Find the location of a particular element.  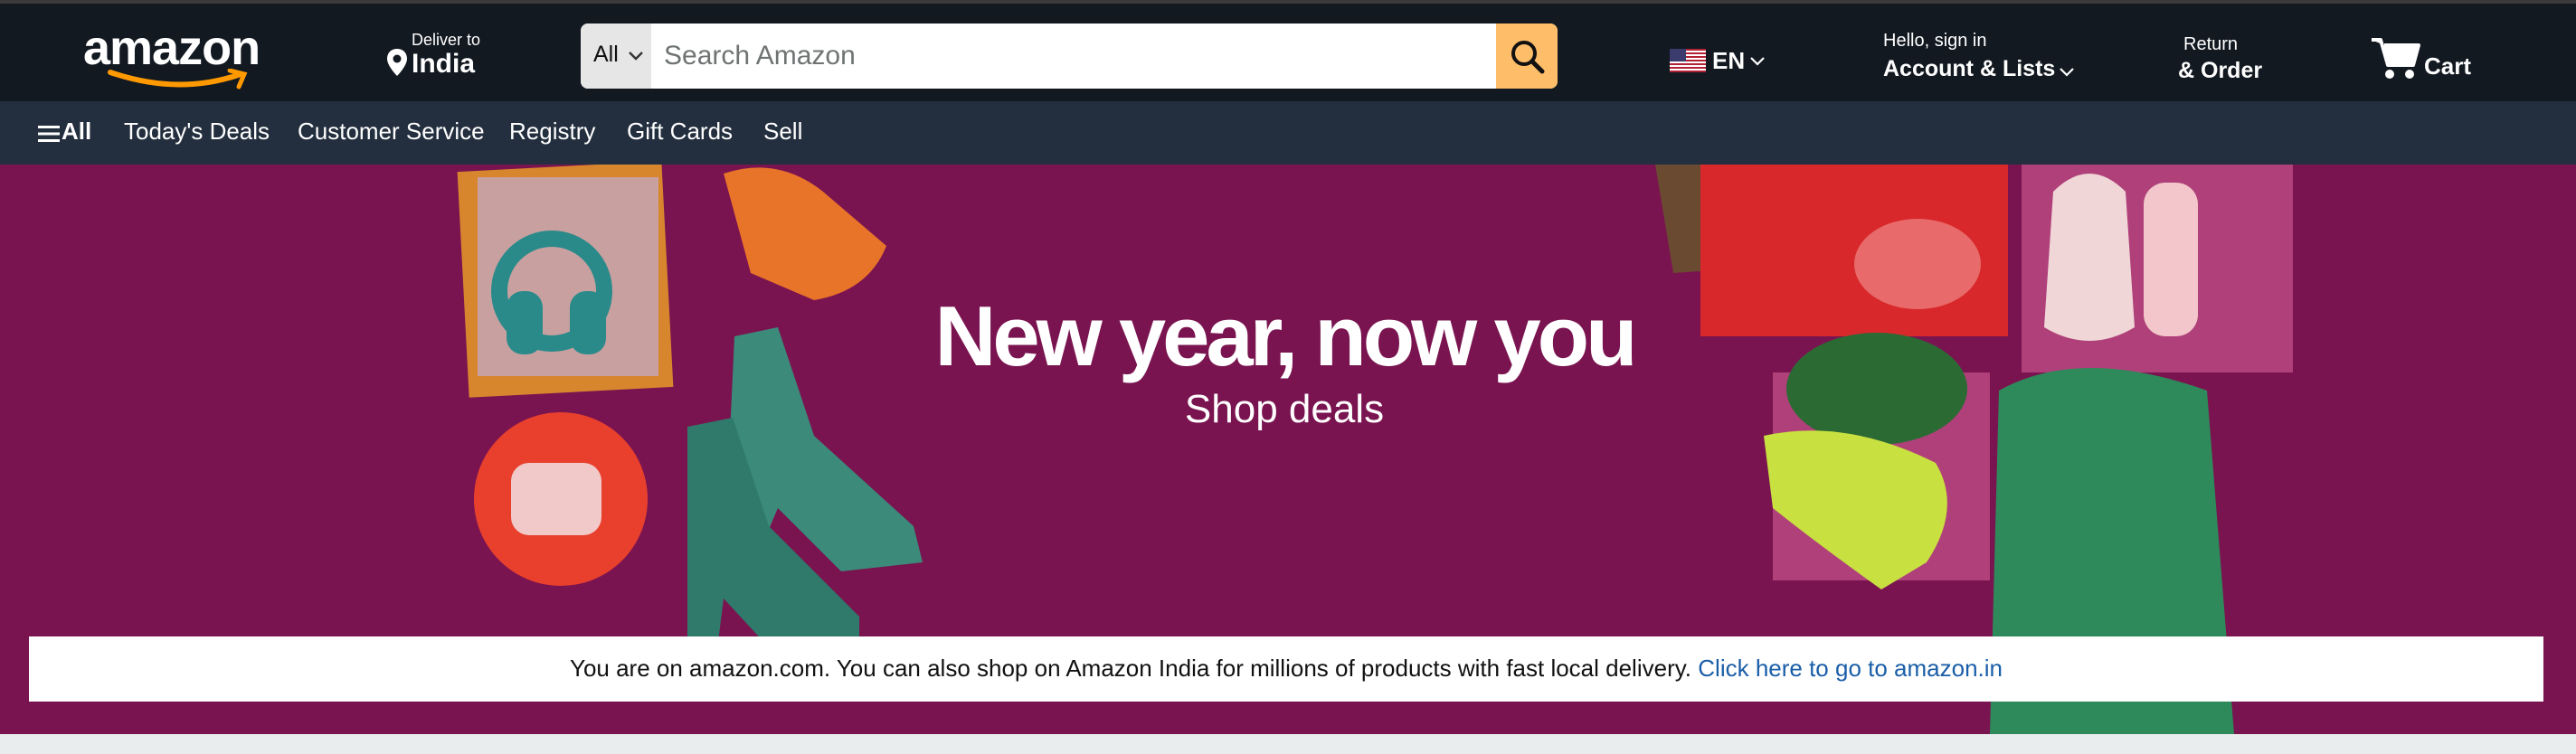

returns-label: Return is located at coordinates (2211, 44).